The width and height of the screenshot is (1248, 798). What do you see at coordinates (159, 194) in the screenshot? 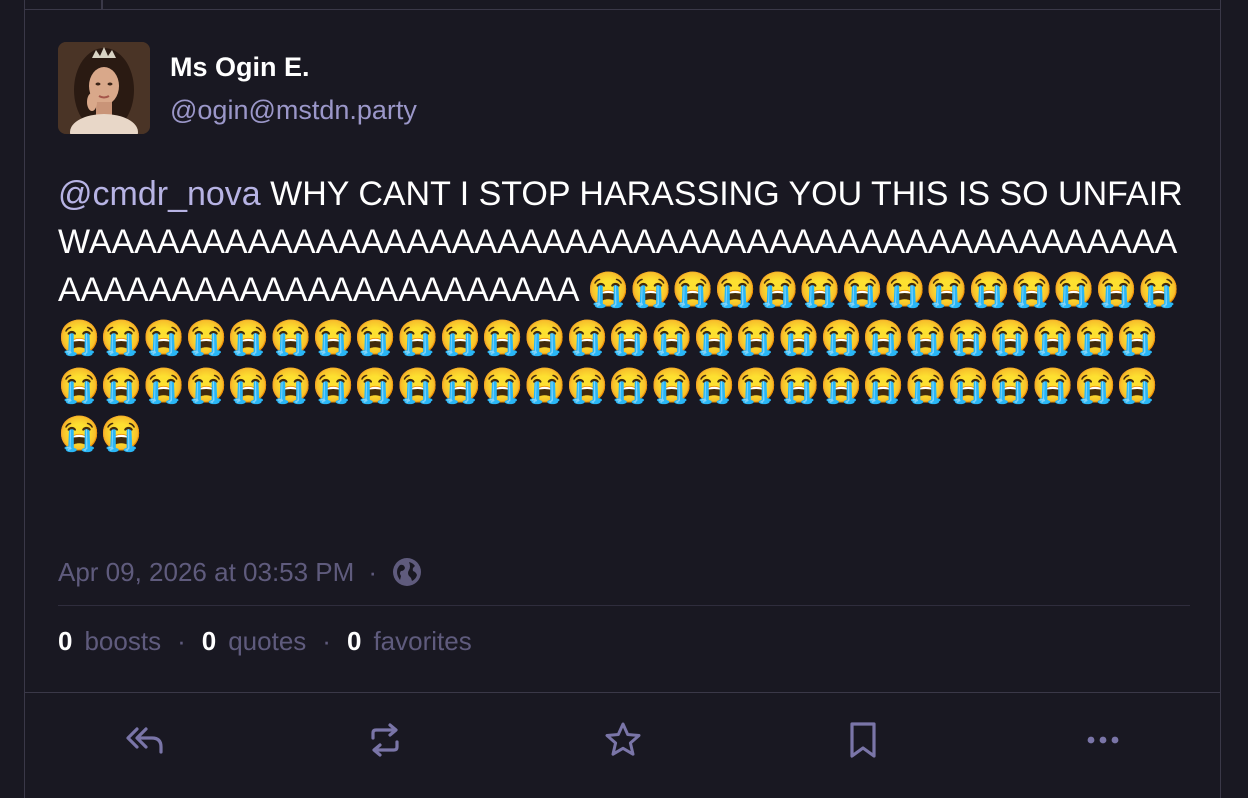
I see `mention-link: @cmdr_nova` at bounding box center [159, 194].